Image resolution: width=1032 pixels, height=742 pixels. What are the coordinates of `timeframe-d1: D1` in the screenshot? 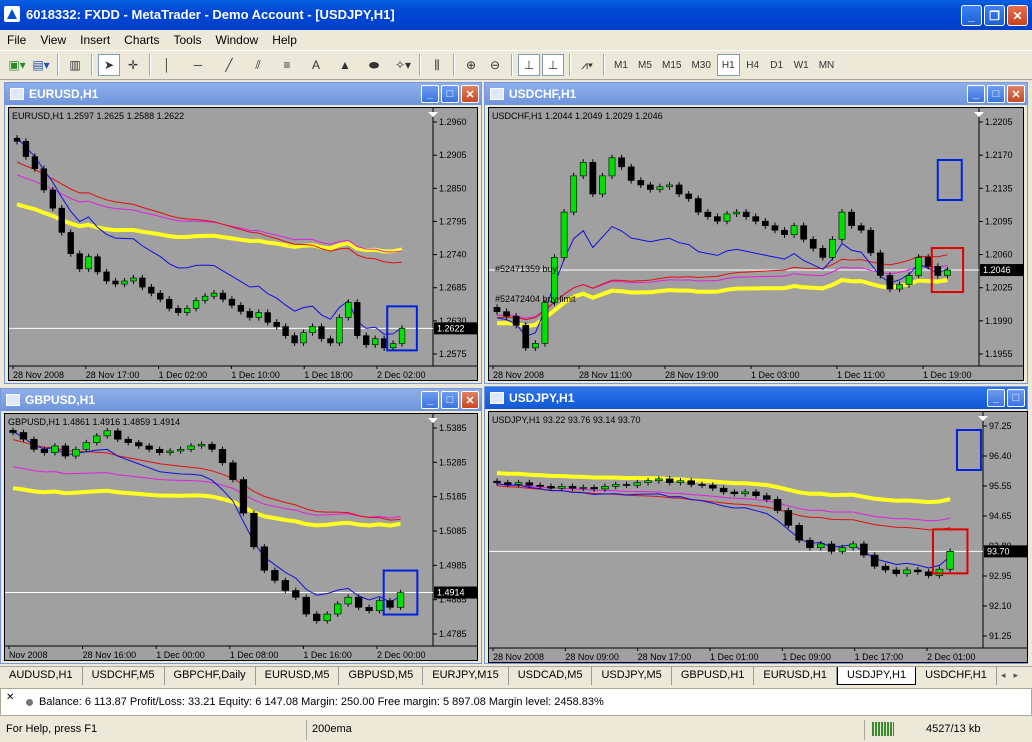 It's located at (777, 65).